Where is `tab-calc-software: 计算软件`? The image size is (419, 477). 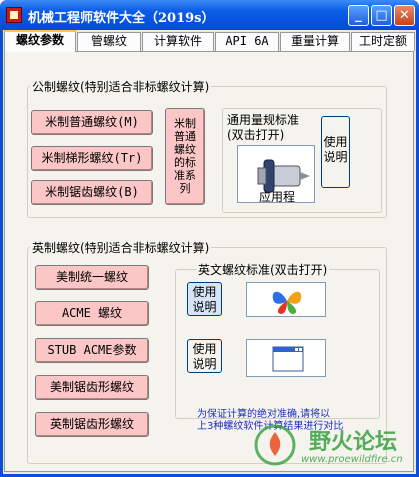 tab-calc-software: 计算软件 is located at coordinates (178, 41).